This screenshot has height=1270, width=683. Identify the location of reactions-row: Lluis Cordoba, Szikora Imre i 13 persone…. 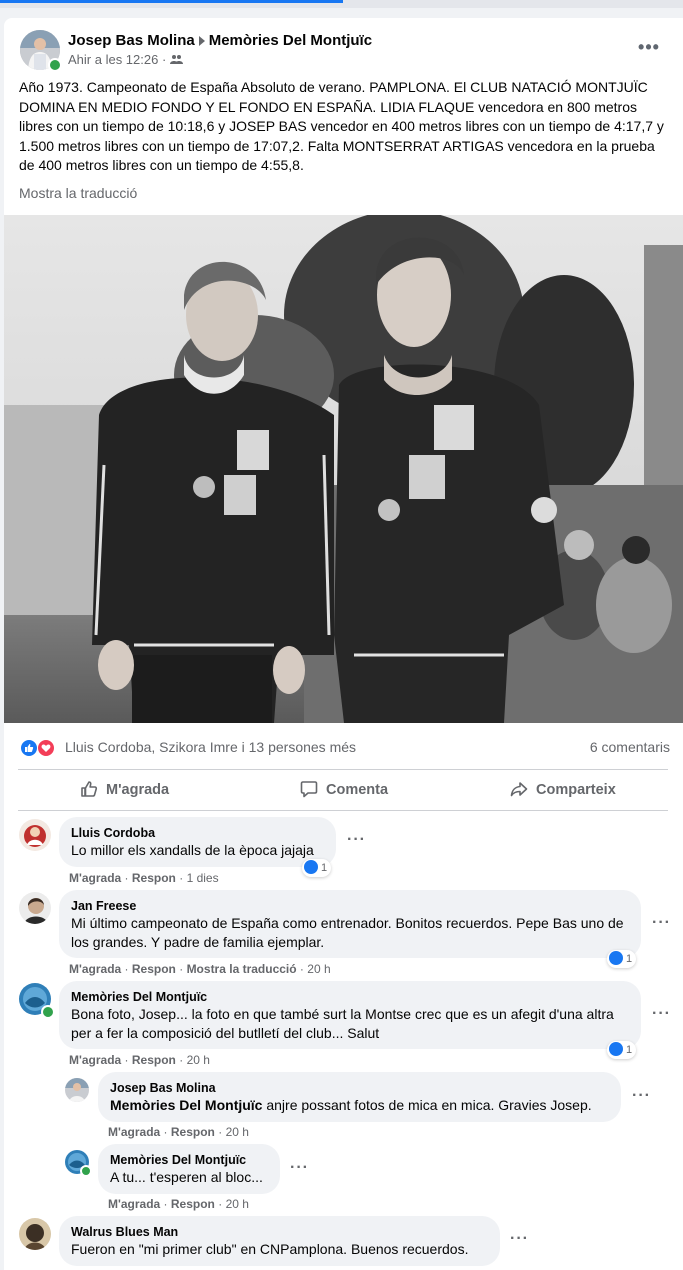
(345, 748).